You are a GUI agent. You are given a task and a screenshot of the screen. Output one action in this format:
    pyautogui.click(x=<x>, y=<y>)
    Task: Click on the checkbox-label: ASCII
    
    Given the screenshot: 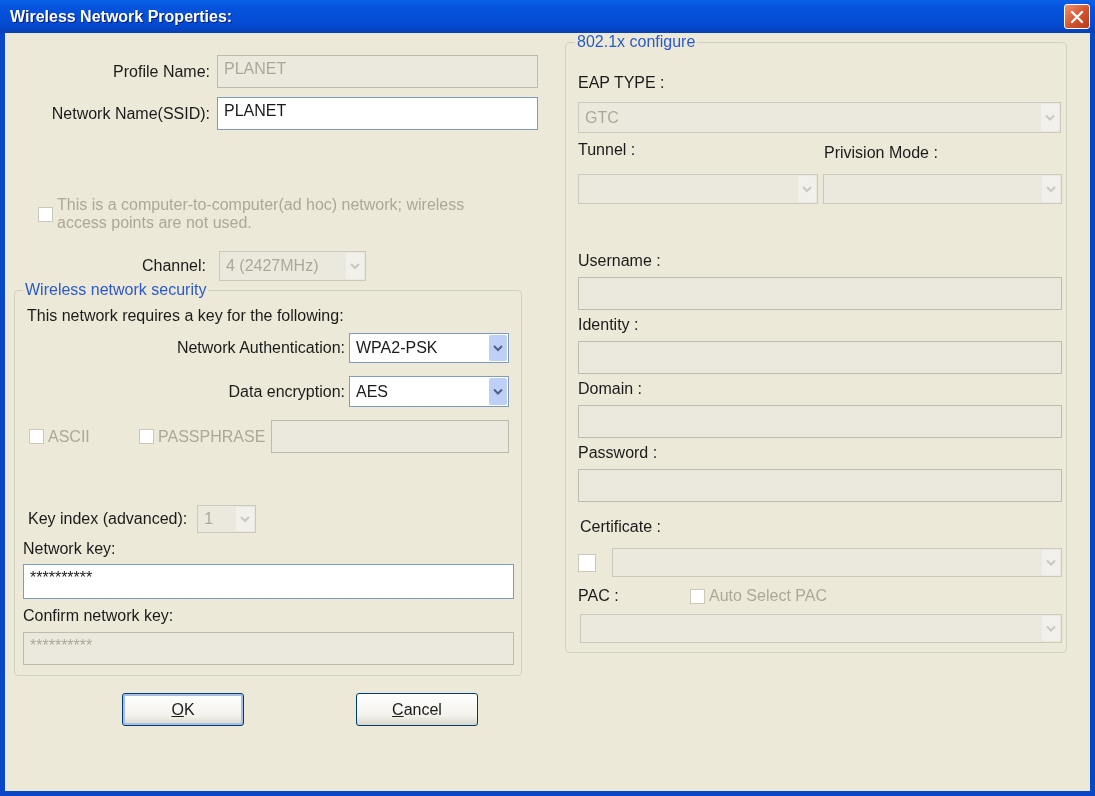 What is the action you would take?
    pyautogui.click(x=69, y=436)
    